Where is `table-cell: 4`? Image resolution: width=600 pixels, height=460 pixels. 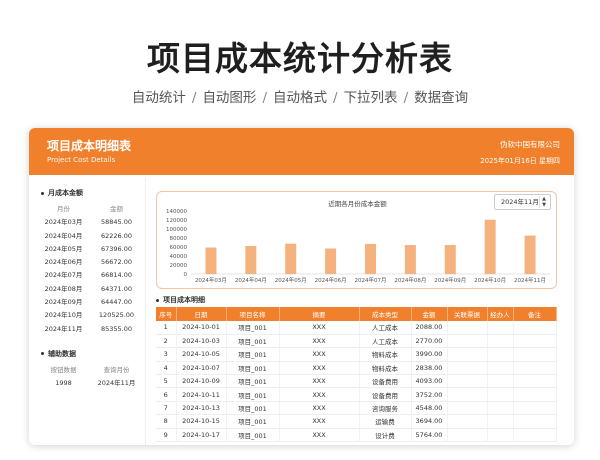
table-cell: 4 is located at coordinates (166, 368).